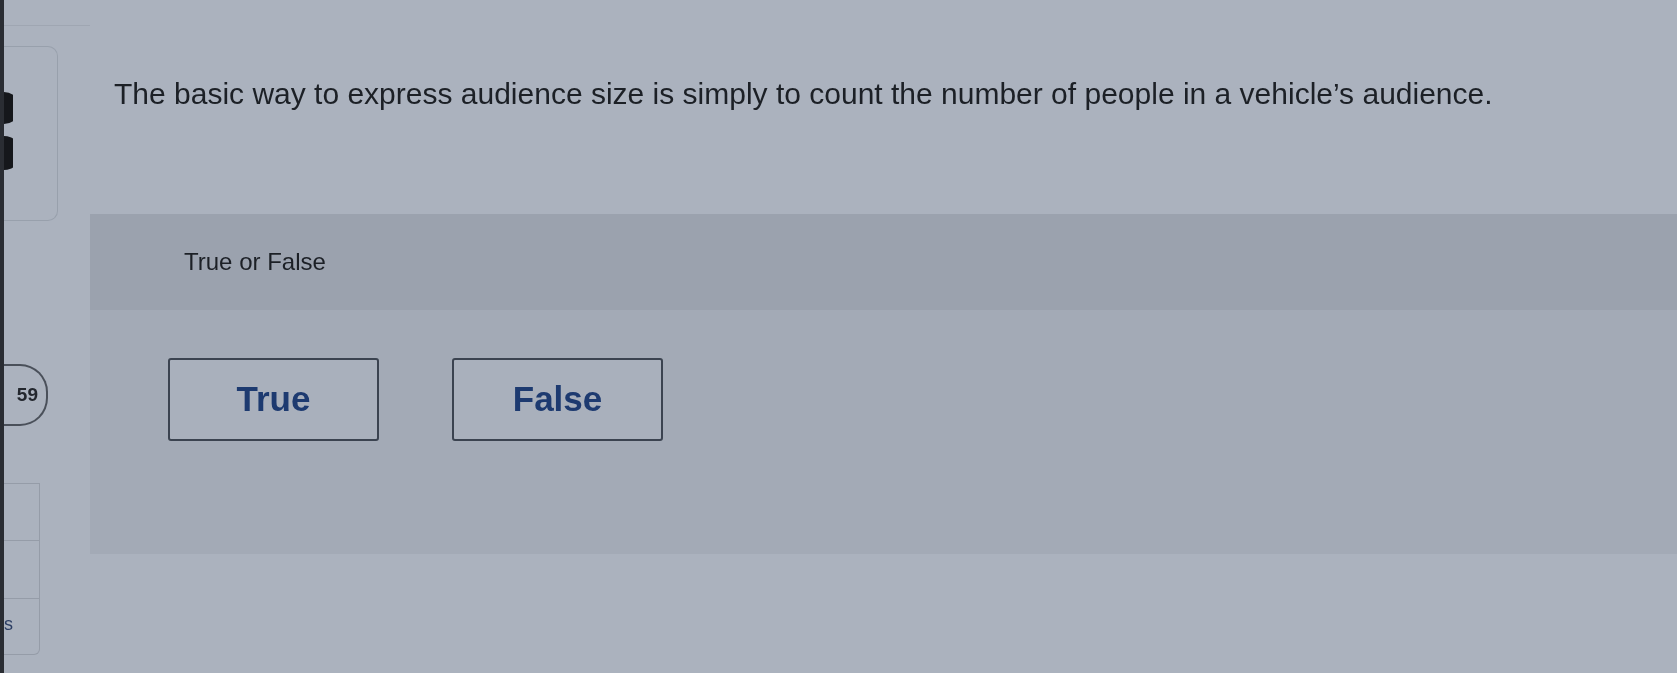  I want to click on timer-badge: 59, so click(26, 395).